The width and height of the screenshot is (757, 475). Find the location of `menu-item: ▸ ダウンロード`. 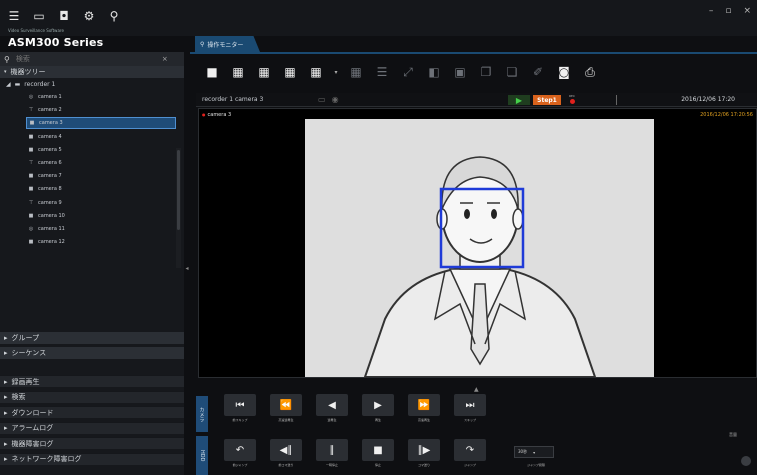

menu-item: ▸ ダウンロード is located at coordinates (92, 412).